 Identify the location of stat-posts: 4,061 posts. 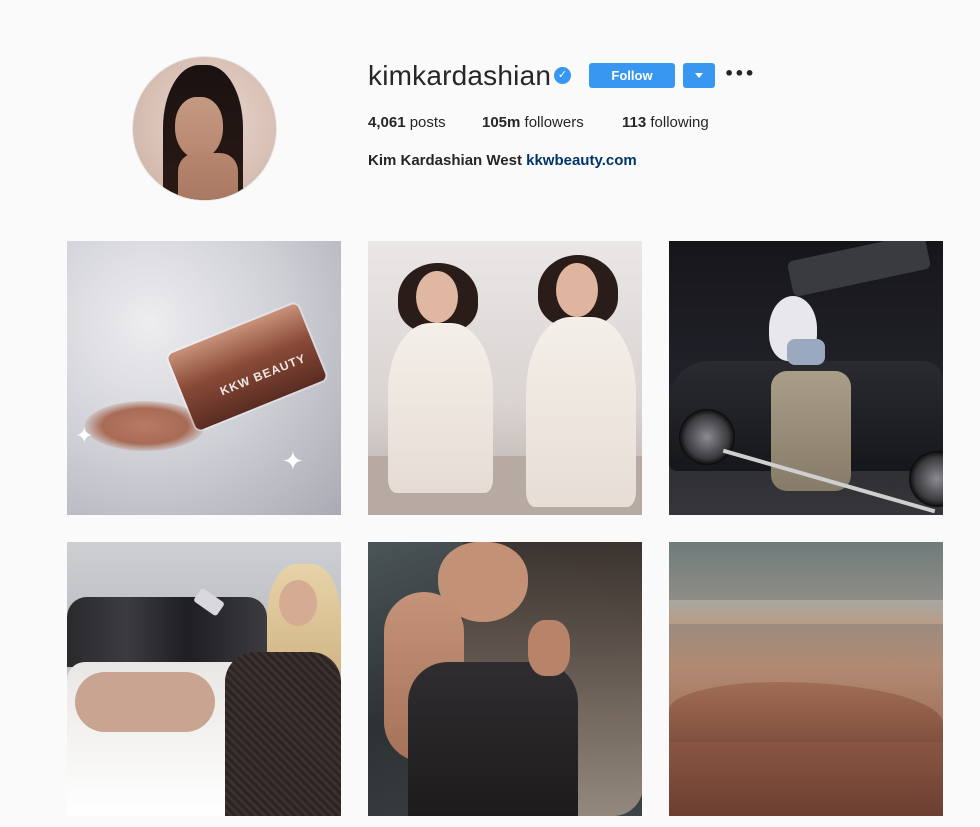
(407, 122).